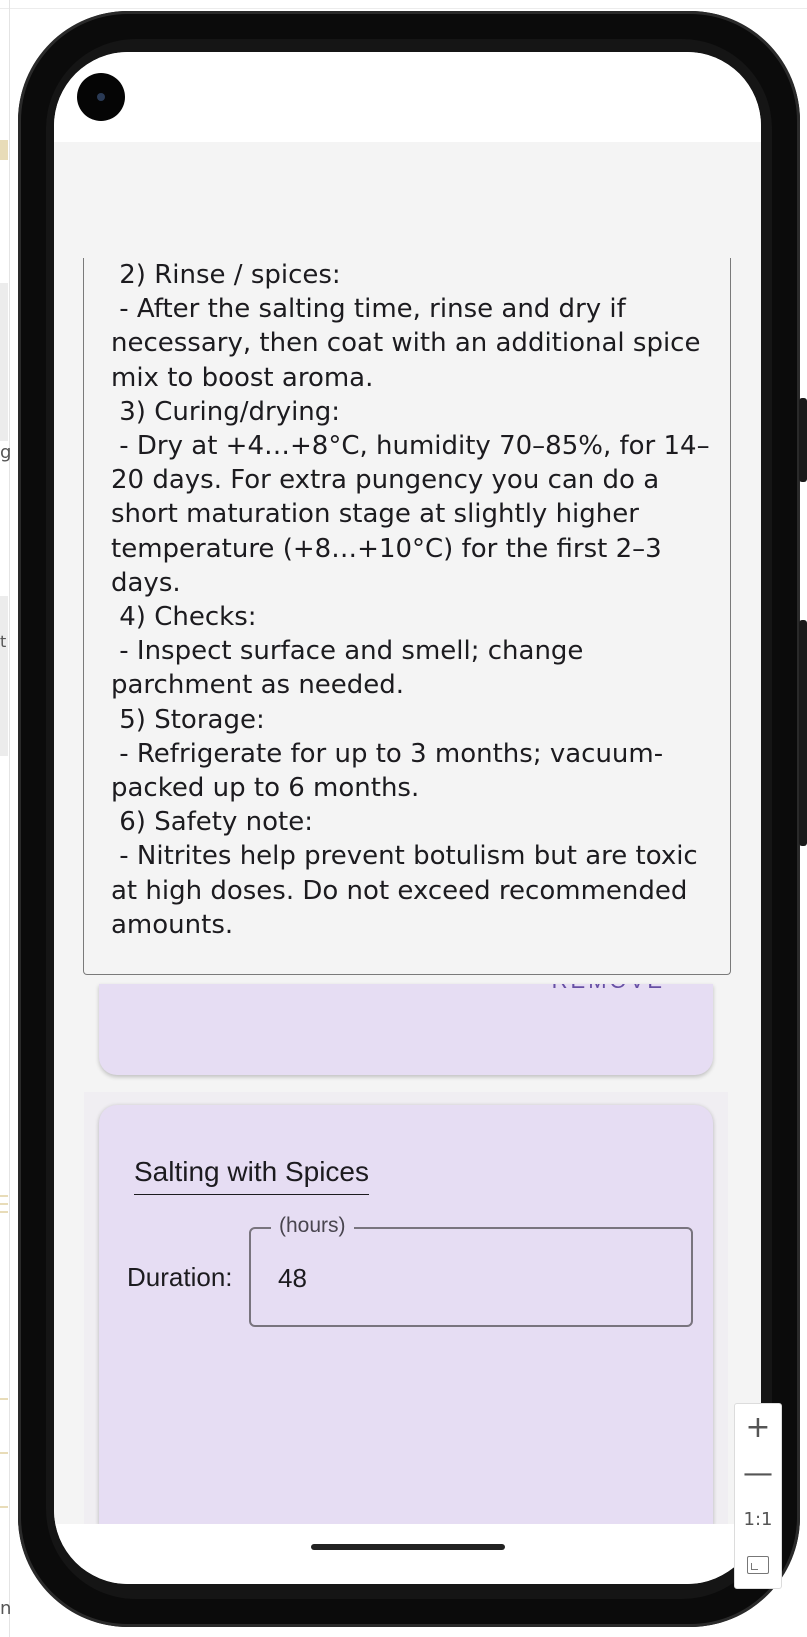 The width and height of the screenshot is (807, 1637). What do you see at coordinates (758, 1427) in the screenshot?
I see `zoom-in-button: +` at bounding box center [758, 1427].